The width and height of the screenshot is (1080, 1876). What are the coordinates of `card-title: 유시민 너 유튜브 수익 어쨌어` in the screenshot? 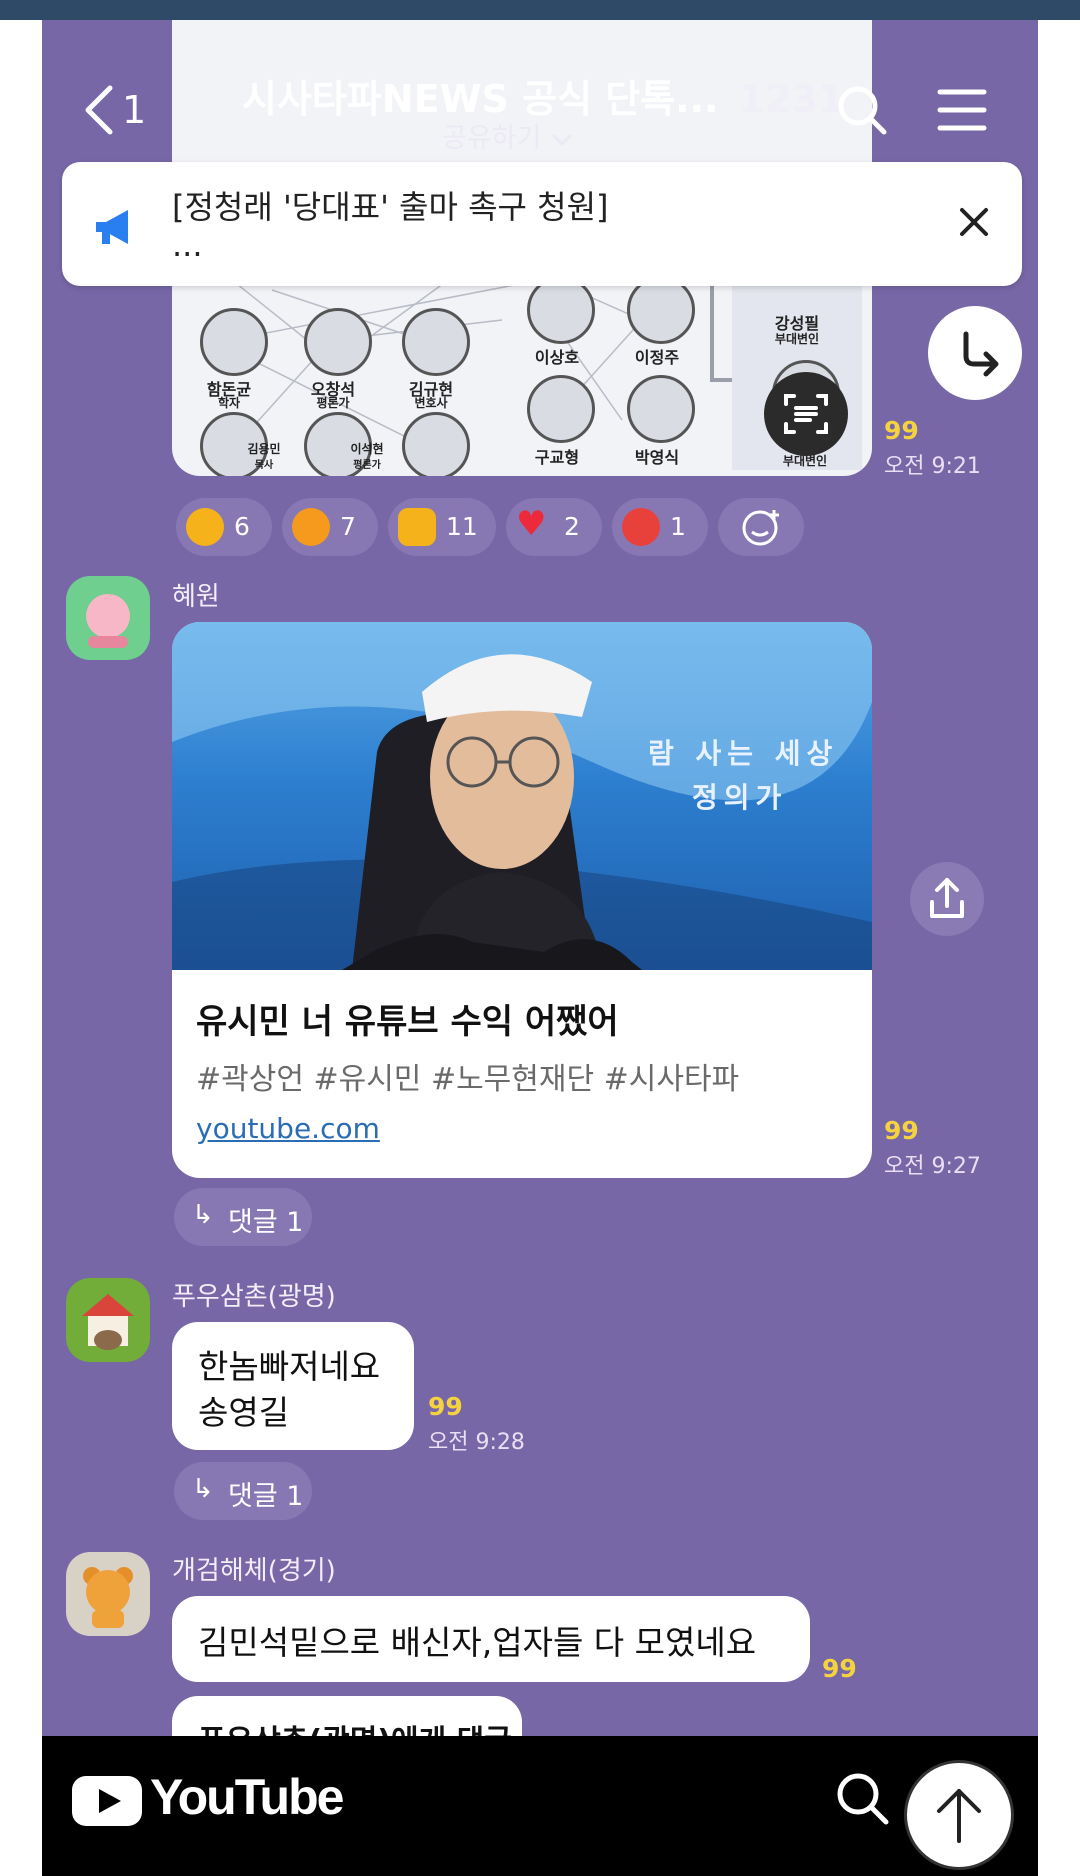 It's located at (407, 1022).